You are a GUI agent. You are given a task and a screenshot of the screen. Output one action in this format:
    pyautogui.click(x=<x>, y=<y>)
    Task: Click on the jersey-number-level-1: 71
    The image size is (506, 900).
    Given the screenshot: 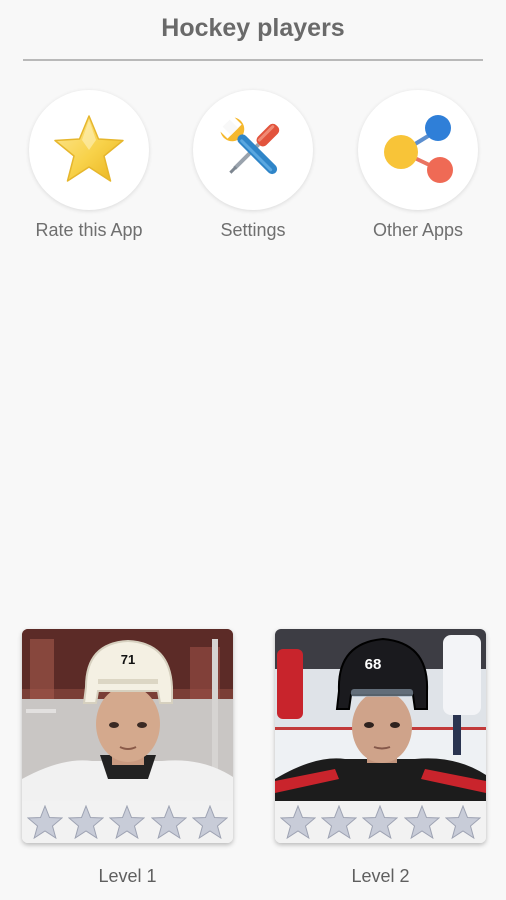 What is the action you would take?
    pyautogui.click(x=128, y=659)
    